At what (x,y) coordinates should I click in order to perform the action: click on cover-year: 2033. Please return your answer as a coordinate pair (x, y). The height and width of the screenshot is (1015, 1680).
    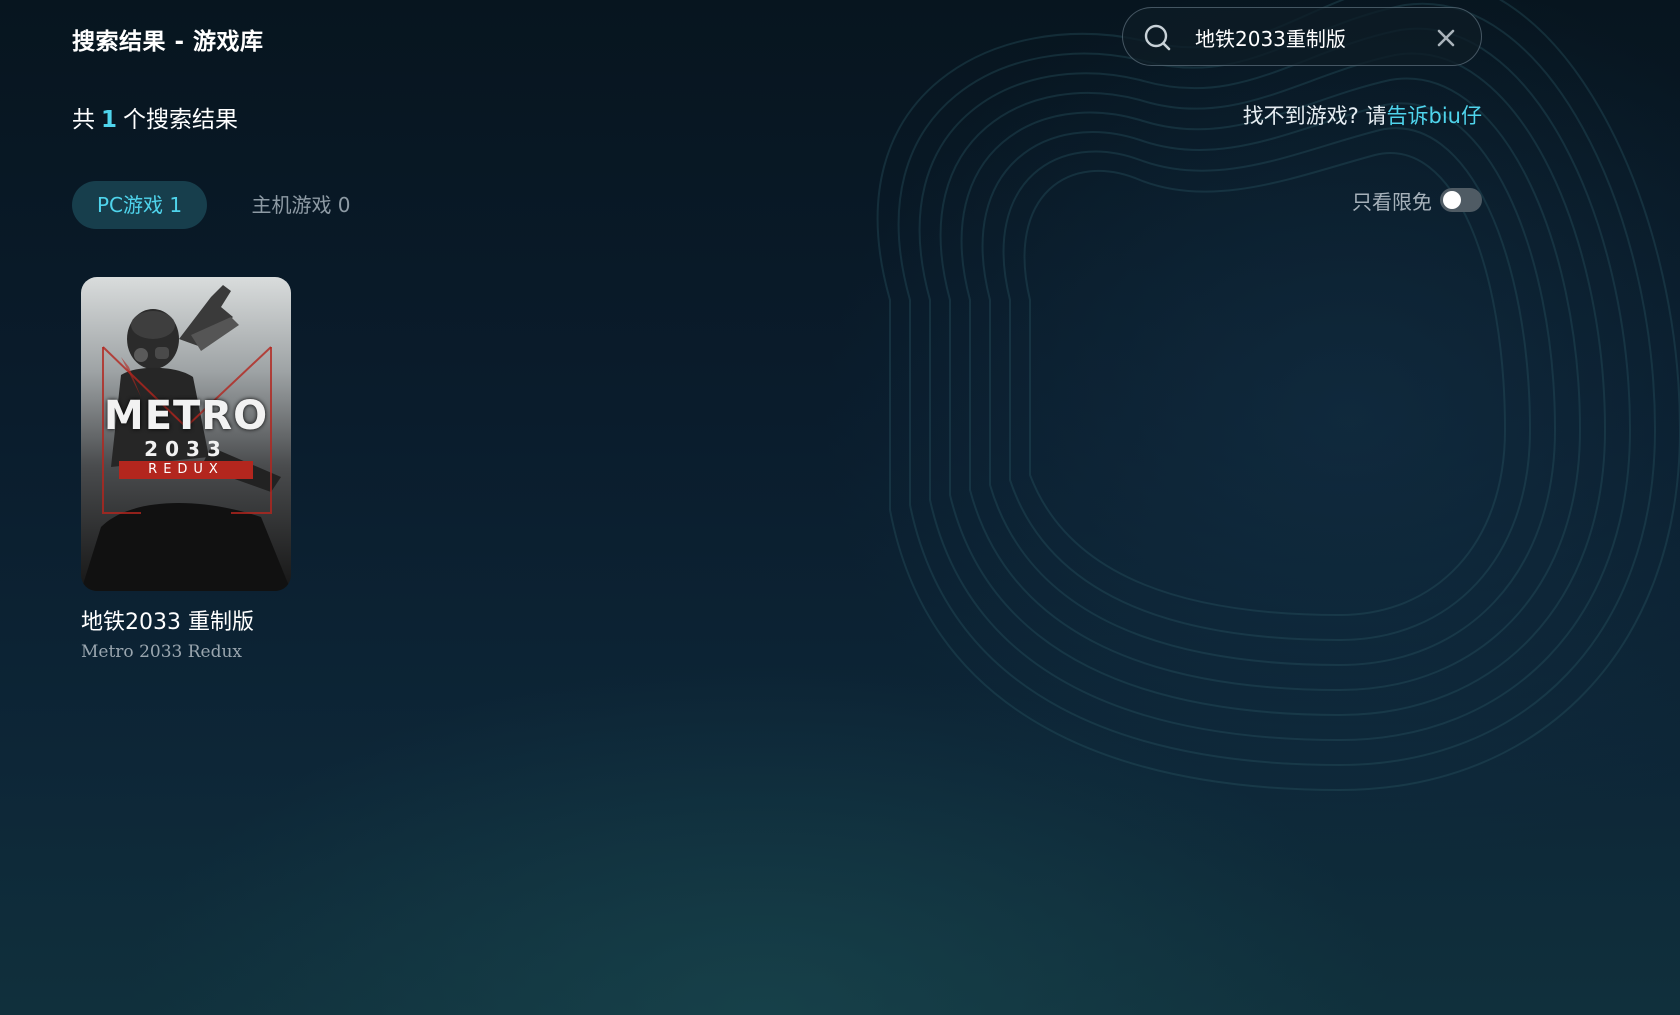
    Looking at the image, I should click on (186, 449).